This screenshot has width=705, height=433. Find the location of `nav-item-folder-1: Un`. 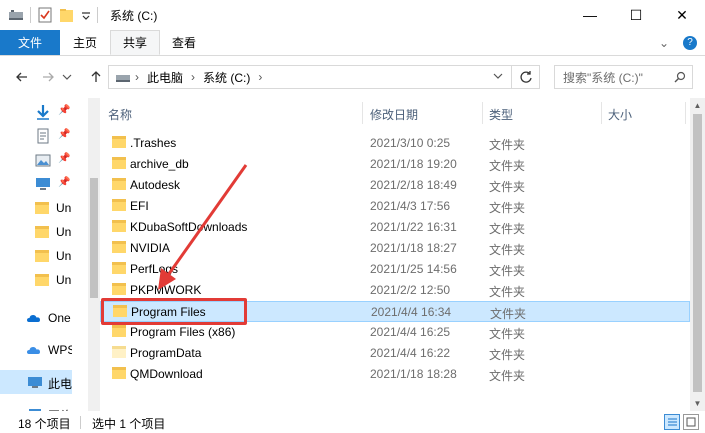

nav-item-folder-1: Un is located at coordinates (36, 208).